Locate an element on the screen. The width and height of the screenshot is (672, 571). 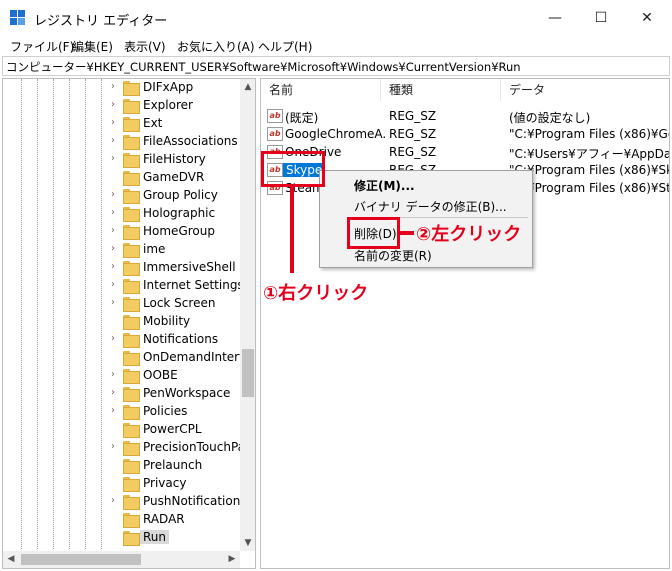
tree-item-label: Run is located at coordinates (155, 537).